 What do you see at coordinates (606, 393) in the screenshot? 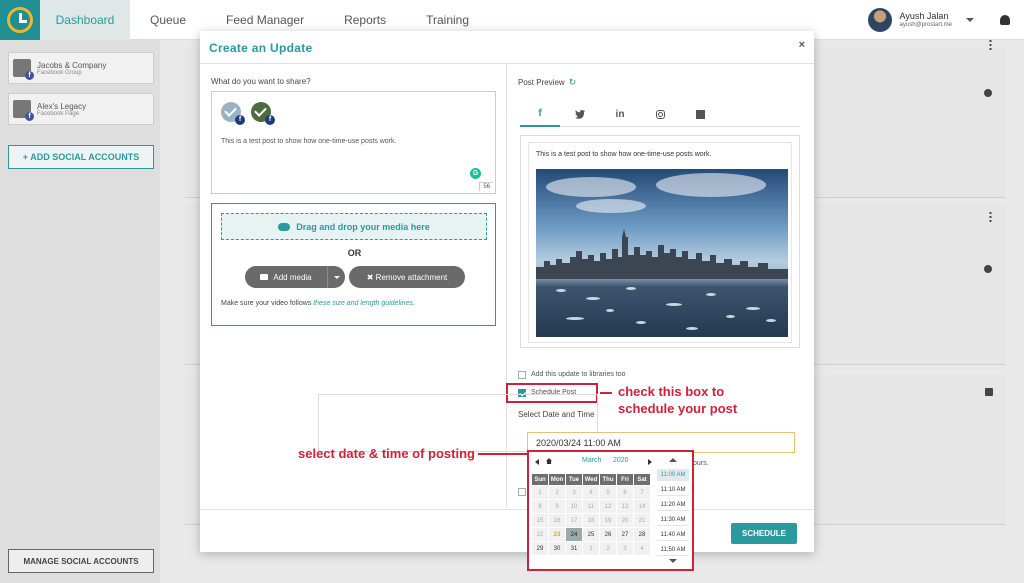
I see `callout-line` at bounding box center [606, 393].